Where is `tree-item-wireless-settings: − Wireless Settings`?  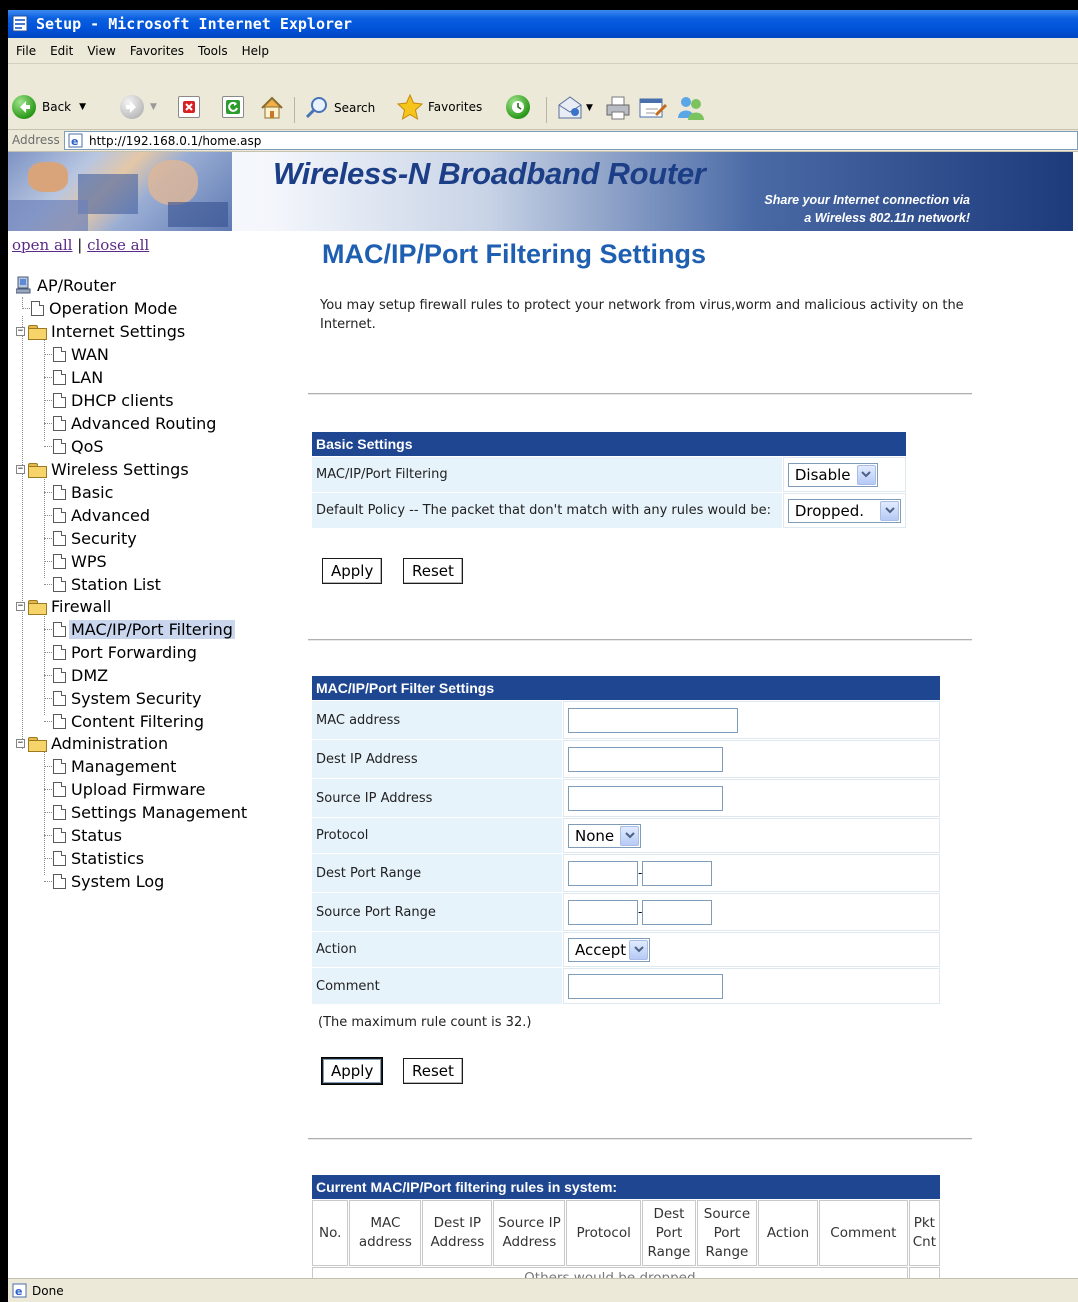
tree-item-wireless-settings: − Wireless Settings is located at coordinates (103, 469).